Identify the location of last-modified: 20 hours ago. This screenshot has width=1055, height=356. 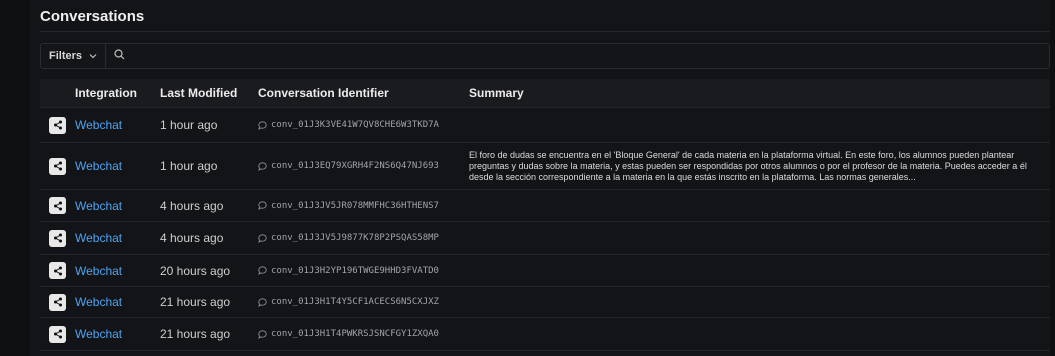
(195, 270).